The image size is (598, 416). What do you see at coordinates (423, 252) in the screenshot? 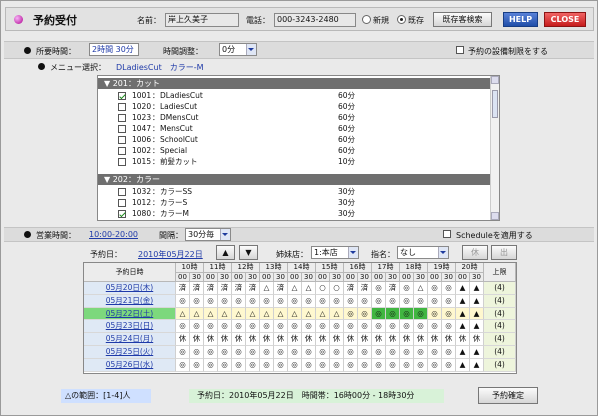
I see `staff-select: なし` at bounding box center [423, 252].